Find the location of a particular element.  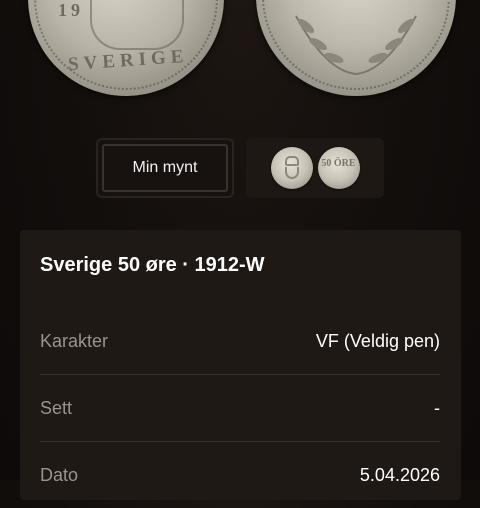

reference-reverse-thumbnail: 50 ÖRE is located at coordinates (338, 168).